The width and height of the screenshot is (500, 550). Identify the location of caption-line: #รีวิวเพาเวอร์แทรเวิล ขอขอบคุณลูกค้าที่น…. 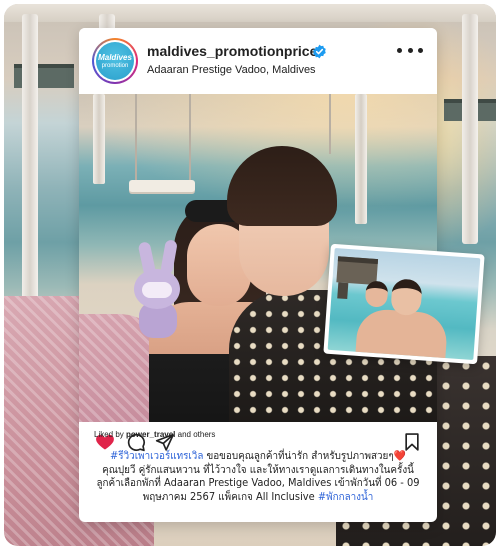
(258, 457).